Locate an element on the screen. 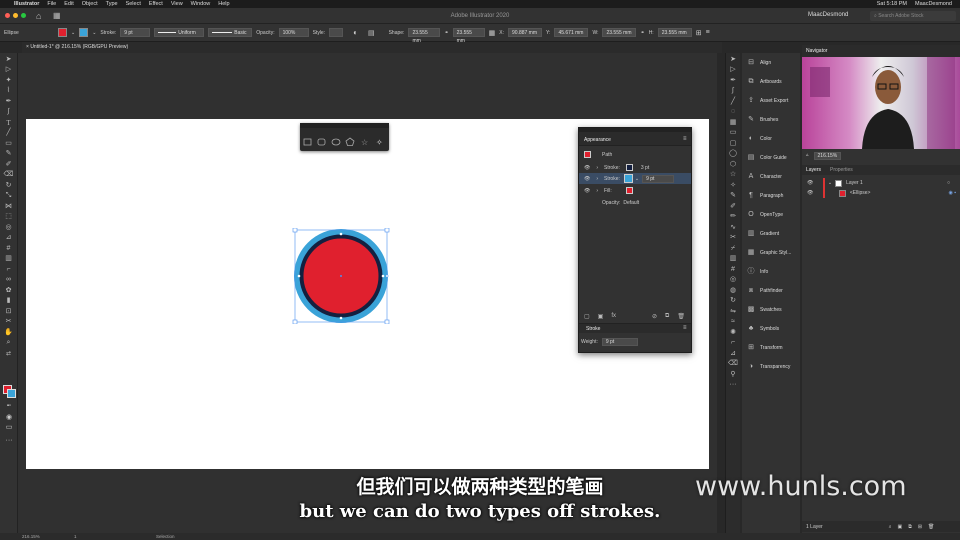 The image size is (960, 540). measure-icon: ⊿ is located at coordinates (733, 354).